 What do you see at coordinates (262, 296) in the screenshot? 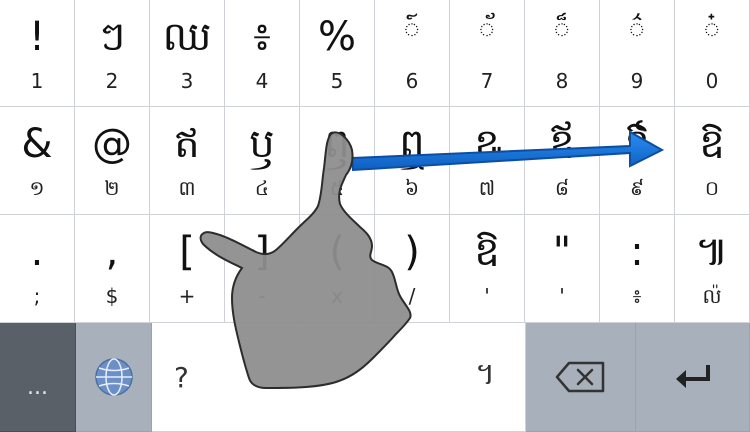
I see `key-secondary-char: -` at bounding box center [262, 296].